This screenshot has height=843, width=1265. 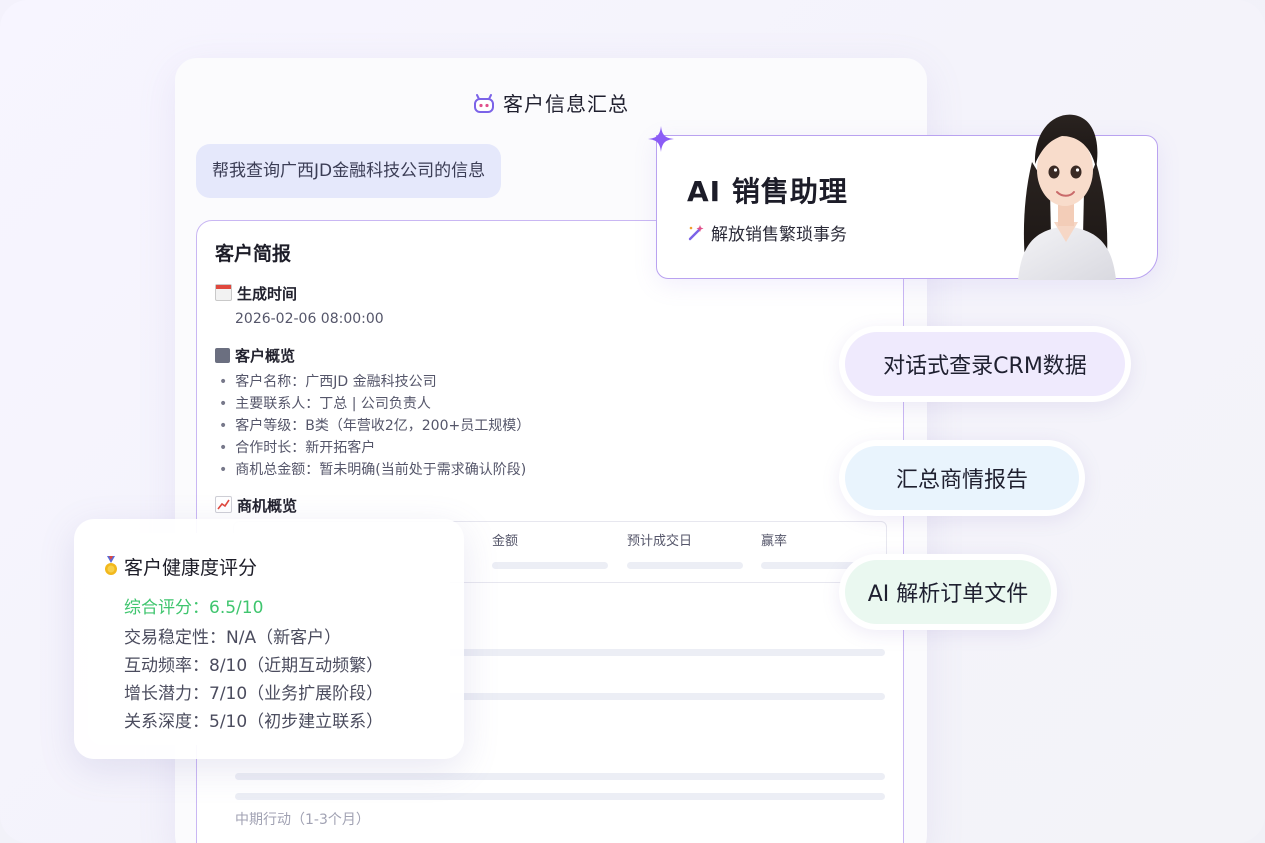 What do you see at coordinates (256, 505) in the screenshot?
I see `section-opportunity-overview: 商机概览` at bounding box center [256, 505].